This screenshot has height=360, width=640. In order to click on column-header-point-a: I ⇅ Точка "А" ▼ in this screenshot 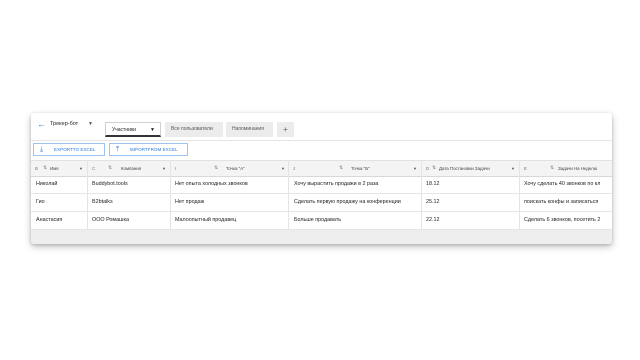, I will do `click(229, 168)`.